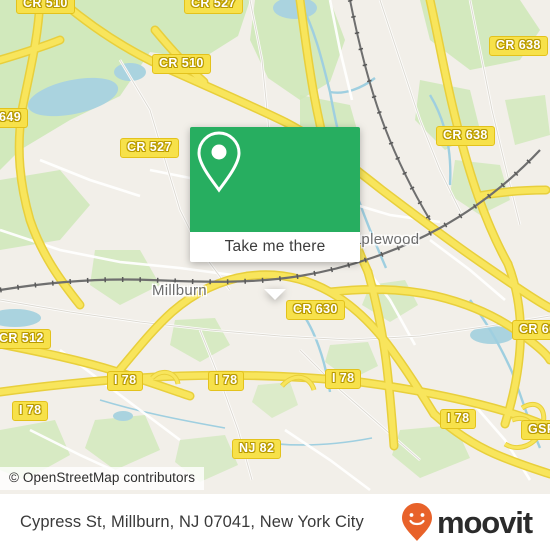 The image size is (550, 550). What do you see at coordinates (125, 381) in the screenshot?
I see `road-shield-i78-a: I 78` at bounding box center [125, 381].